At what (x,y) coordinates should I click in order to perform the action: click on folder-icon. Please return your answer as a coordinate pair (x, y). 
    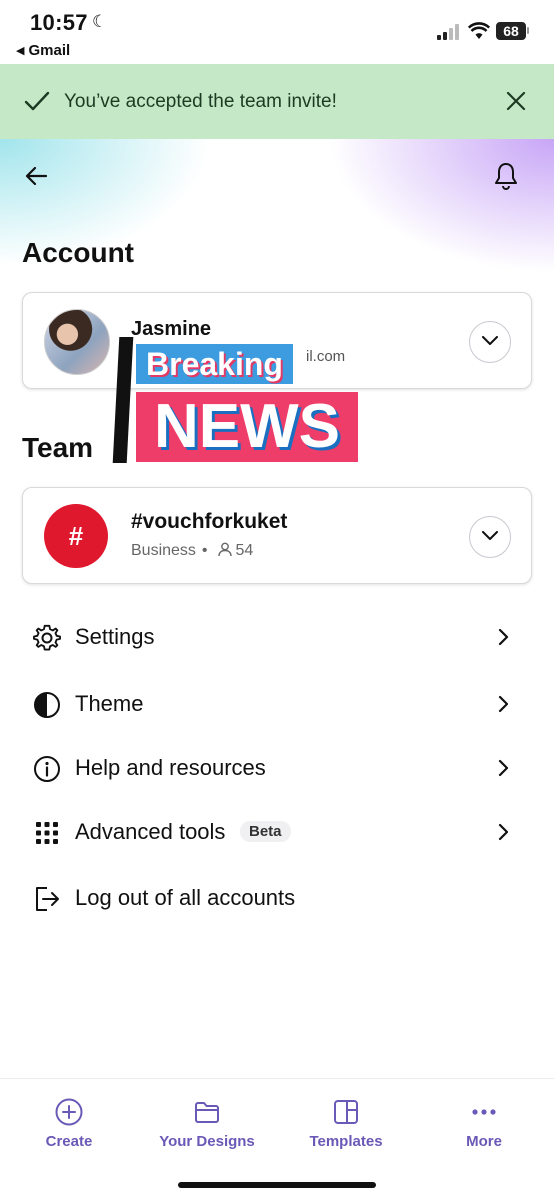
    Looking at the image, I should click on (207, 1112).